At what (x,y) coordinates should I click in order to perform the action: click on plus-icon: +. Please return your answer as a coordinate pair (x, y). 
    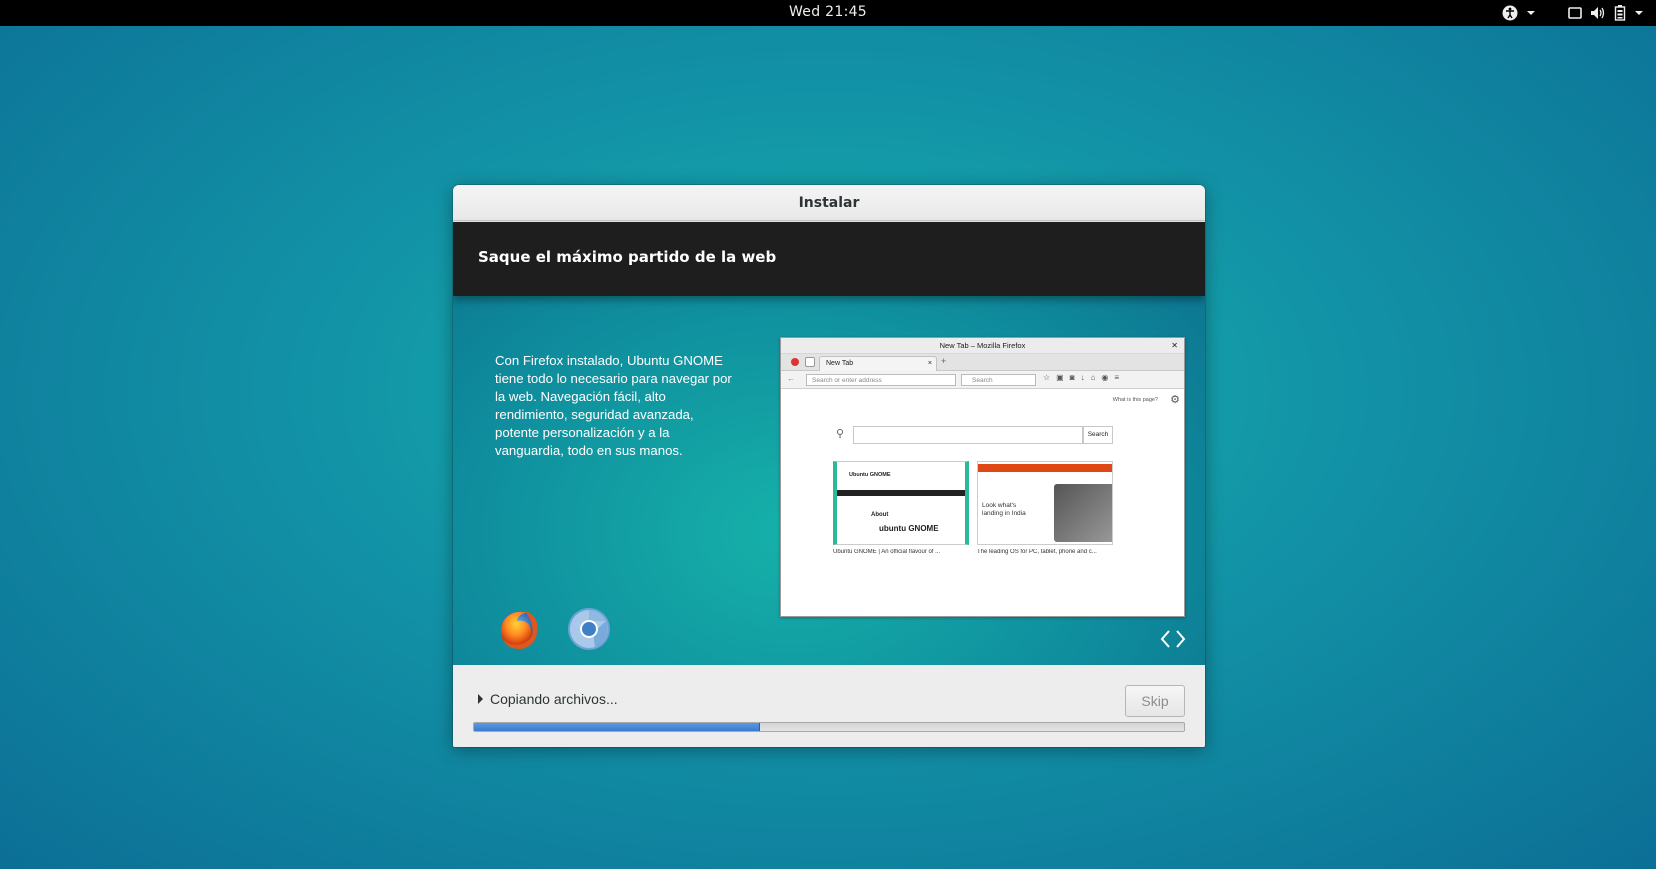
    Looking at the image, I should click on (944, 361).